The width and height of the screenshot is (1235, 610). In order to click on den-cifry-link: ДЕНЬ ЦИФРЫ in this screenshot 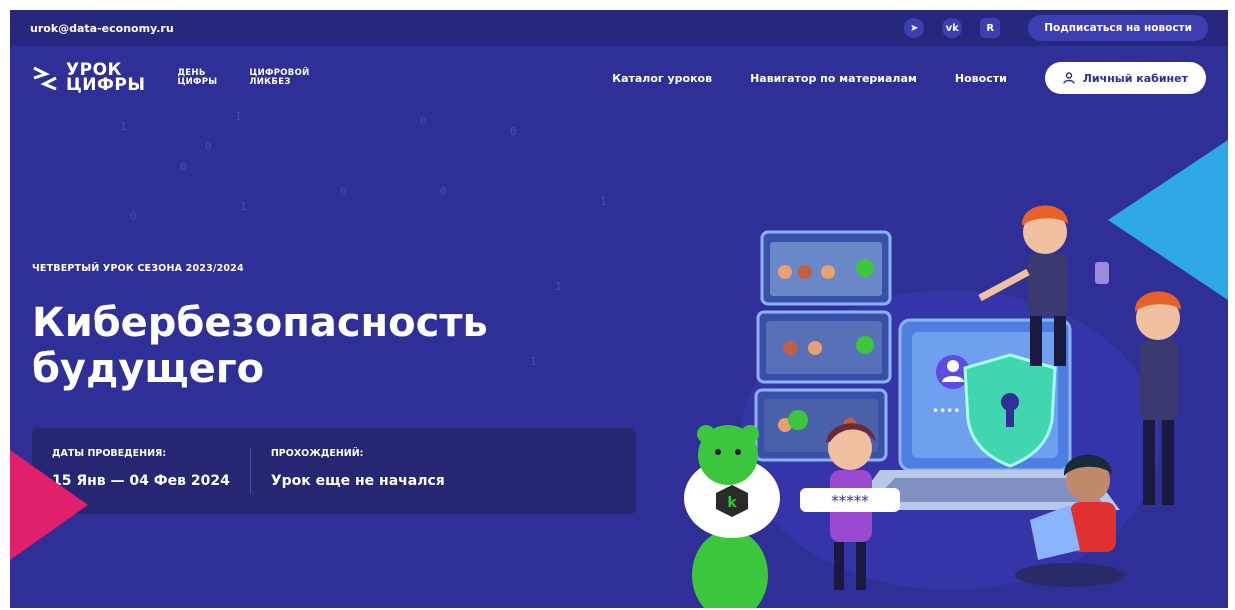, I will do `click(197, 78)`.